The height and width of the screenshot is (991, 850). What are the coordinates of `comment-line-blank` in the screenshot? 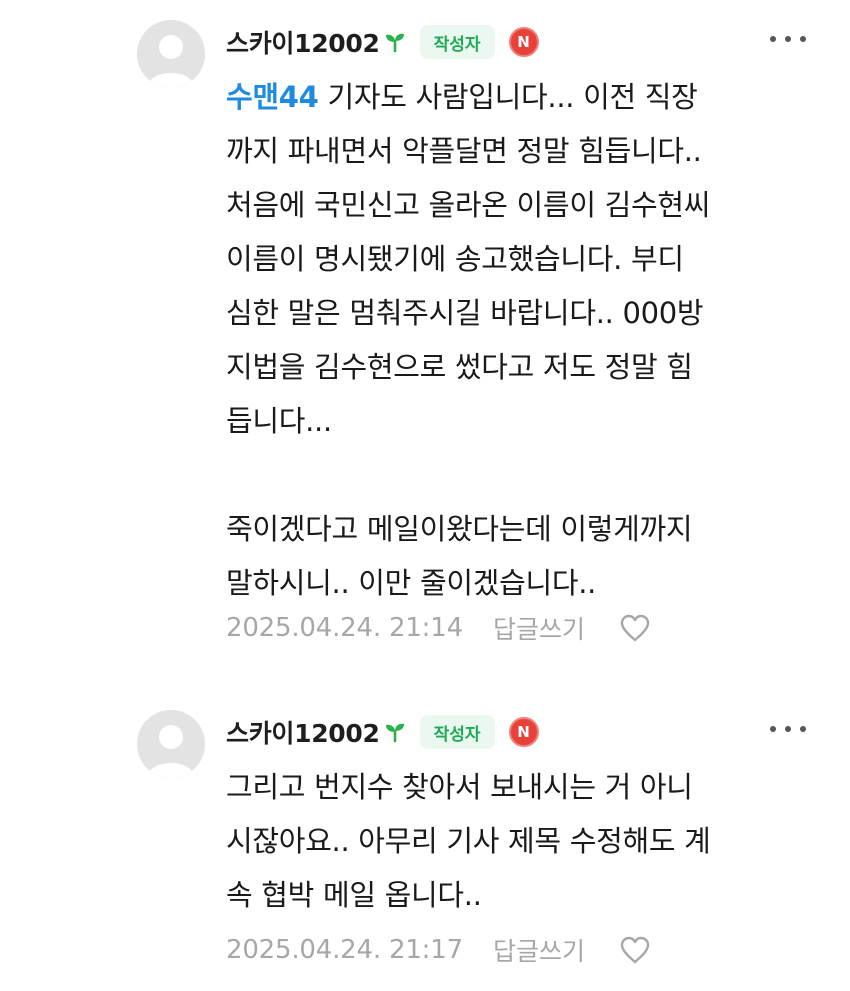 It's located at (531, 475).